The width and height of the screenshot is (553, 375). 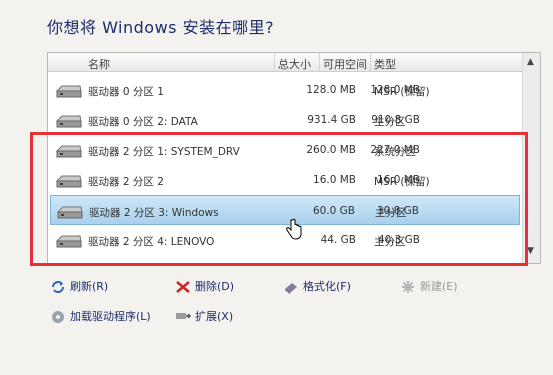 What do you see at coordinates (390, 122) in the screenshot?
I see `partition-type: 主分区` at bounding box center [390, 122].